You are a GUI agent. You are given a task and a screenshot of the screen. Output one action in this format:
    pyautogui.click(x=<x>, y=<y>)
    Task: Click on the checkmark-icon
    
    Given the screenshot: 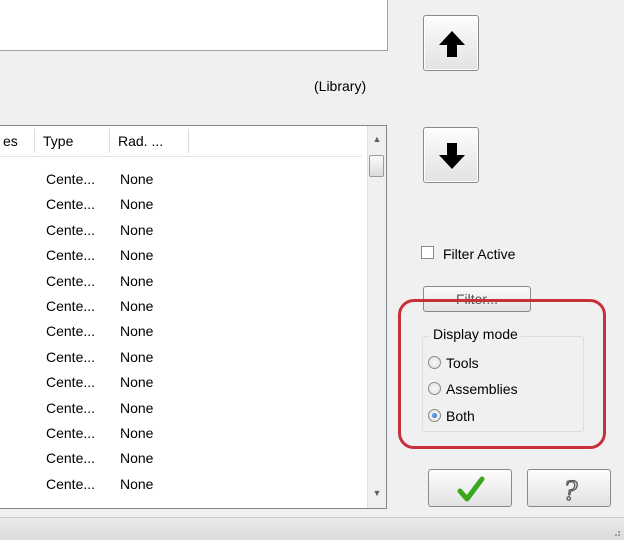 What is the action you would take?
    pyautogui.click(x=471, y=489)
    